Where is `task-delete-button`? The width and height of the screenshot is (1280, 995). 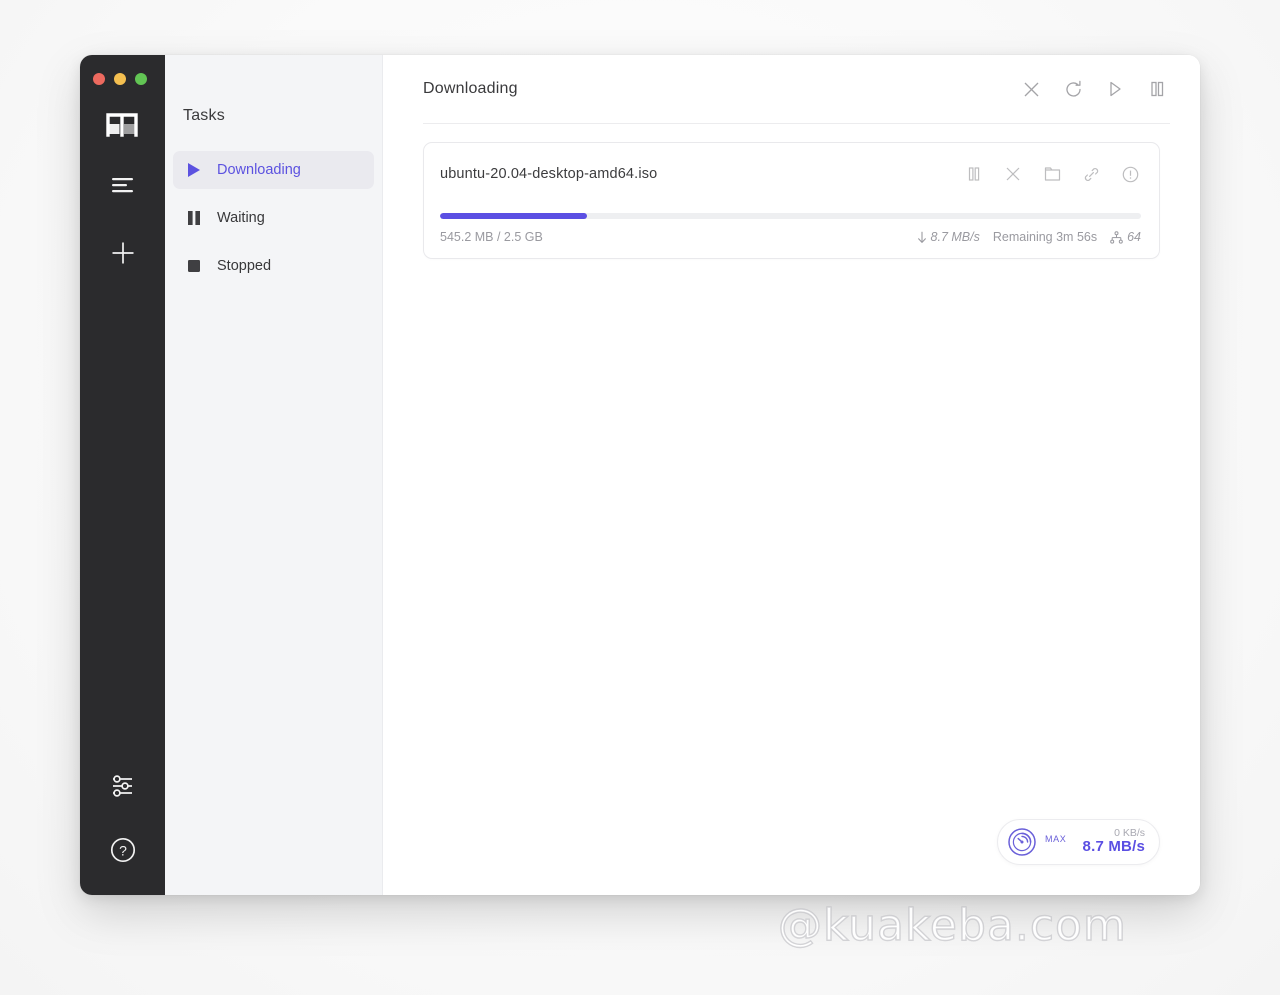
task-delete-button is located at coordinates (1013, 174).